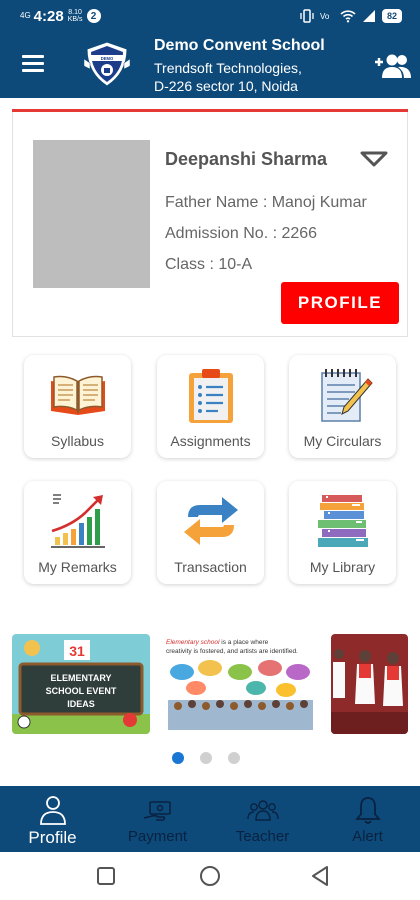 The image size is (420, 900). What do you see at coordinates (226, 86) in the screenshot?
I see `school-address-line2: D-226 sector 10, Noida` at bounding box center [226, 86].